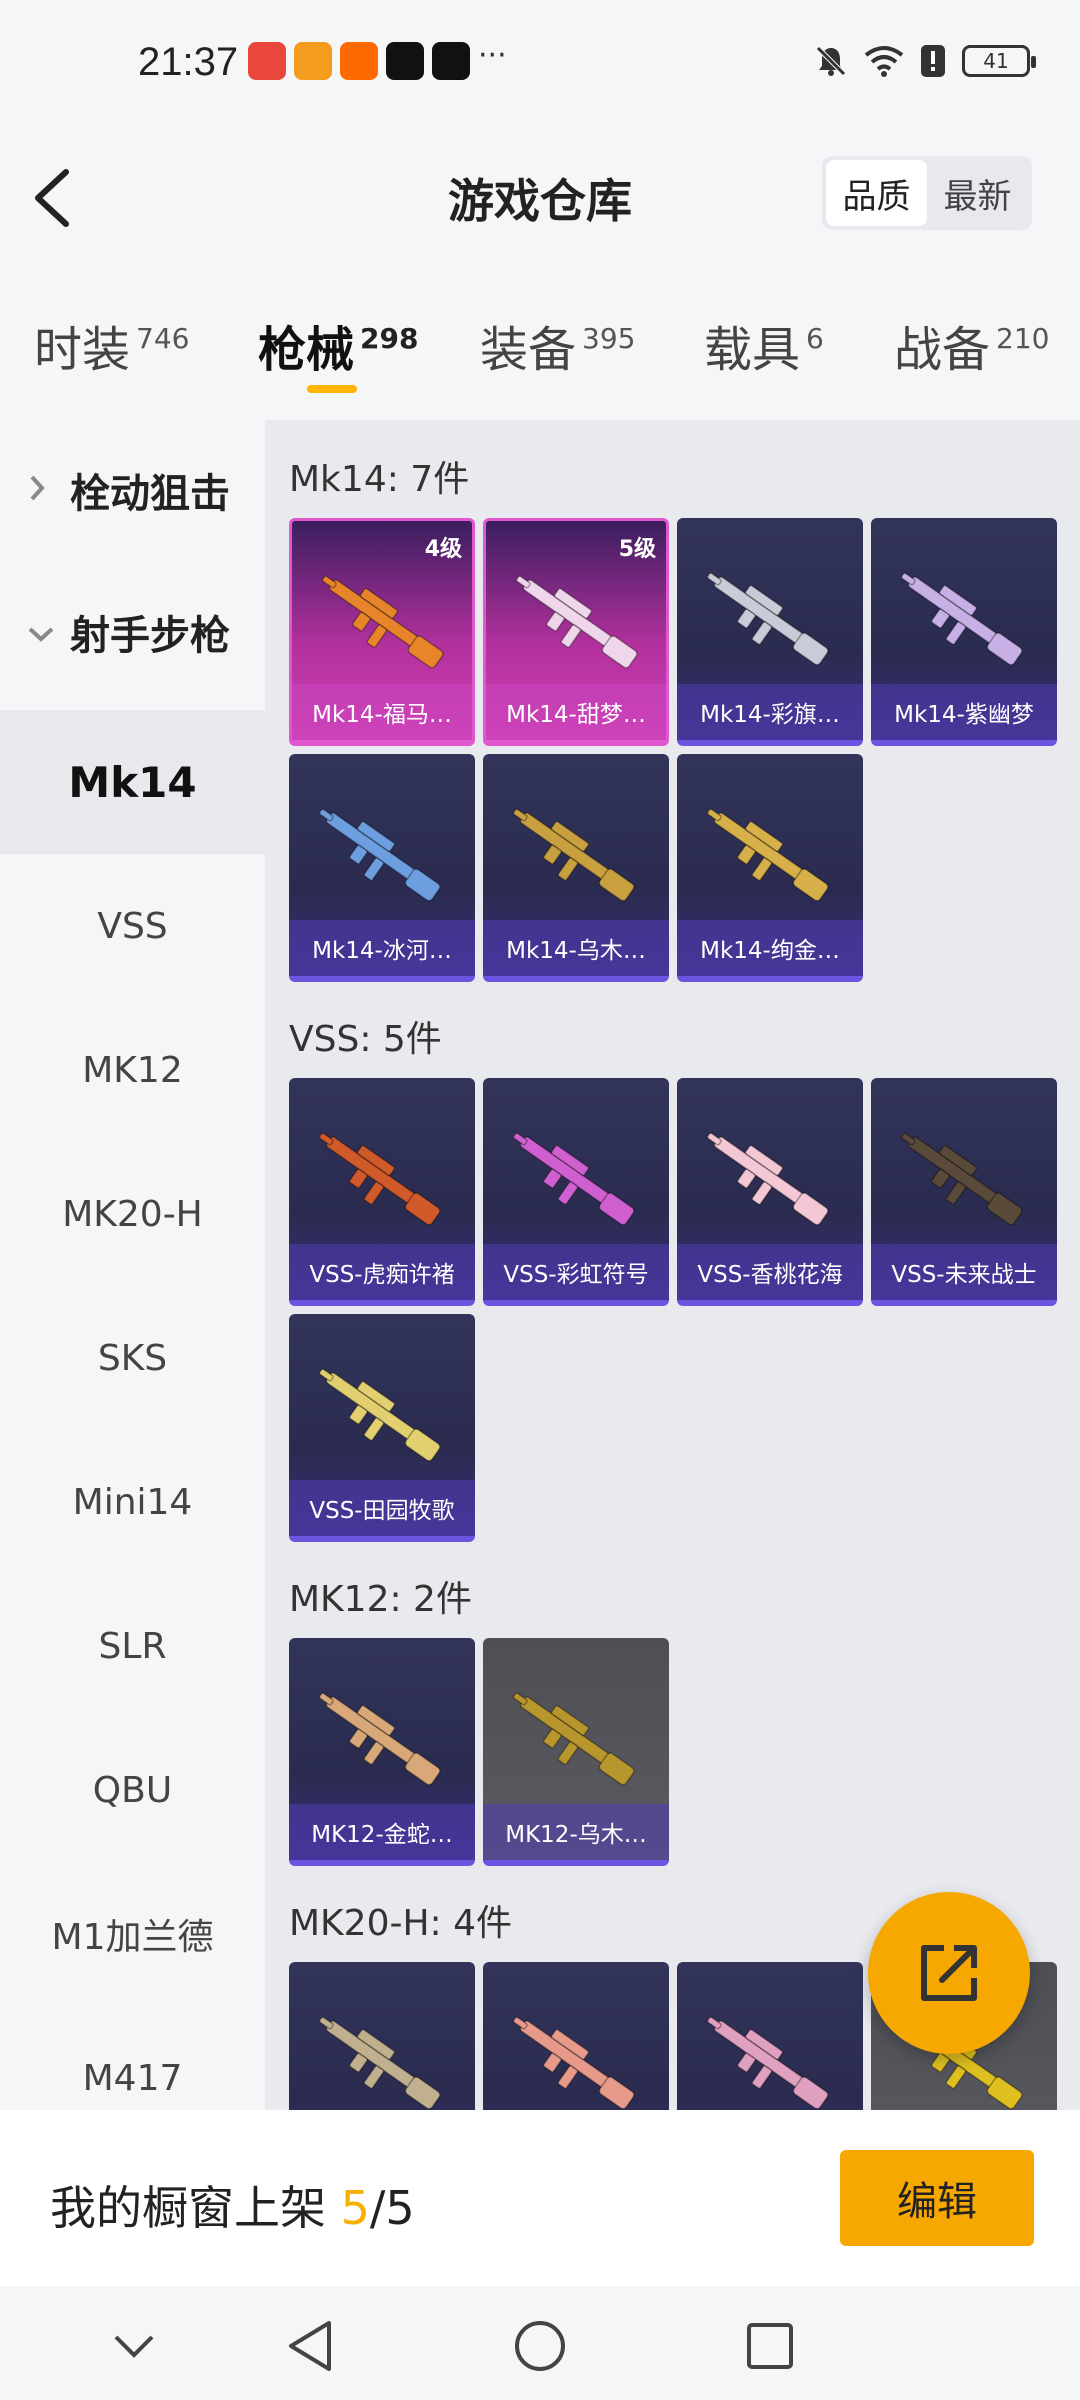 Image resolution: width=1080 pixels, height=2400 pixels. Describe the element at coordinates (132, 1502) in the screenshot. I see `sidebar-item-mini14: Mini14` at that location.